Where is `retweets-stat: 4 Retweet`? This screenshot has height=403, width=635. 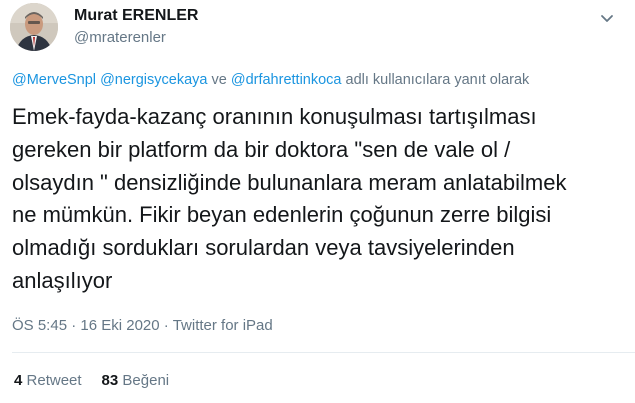
retweets-stat: 4 Retweet is located at coordinates (48, 380).